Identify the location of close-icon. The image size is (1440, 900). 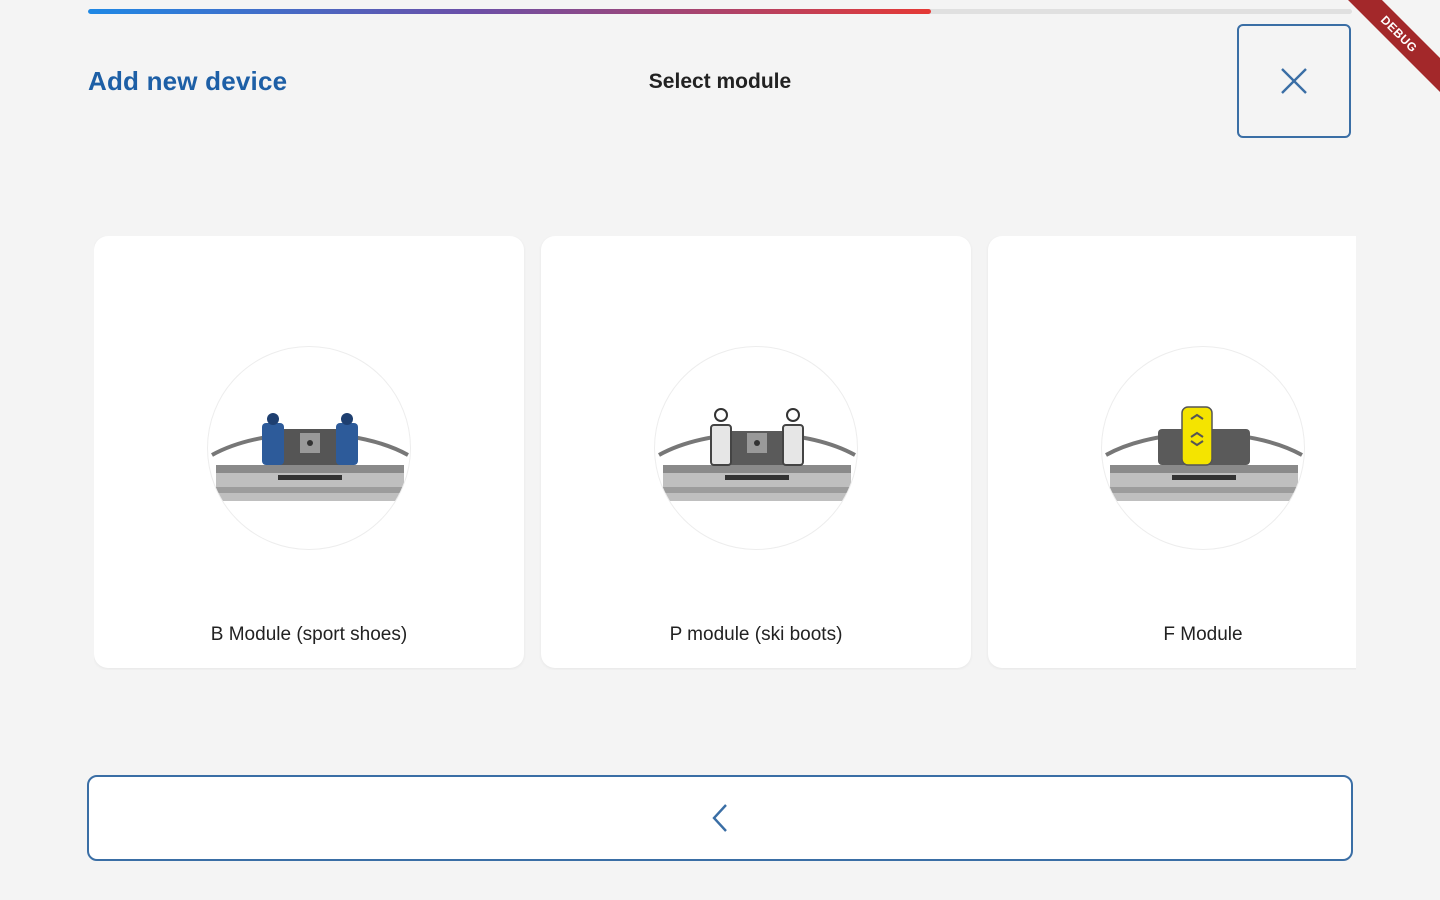
(1294, 81).